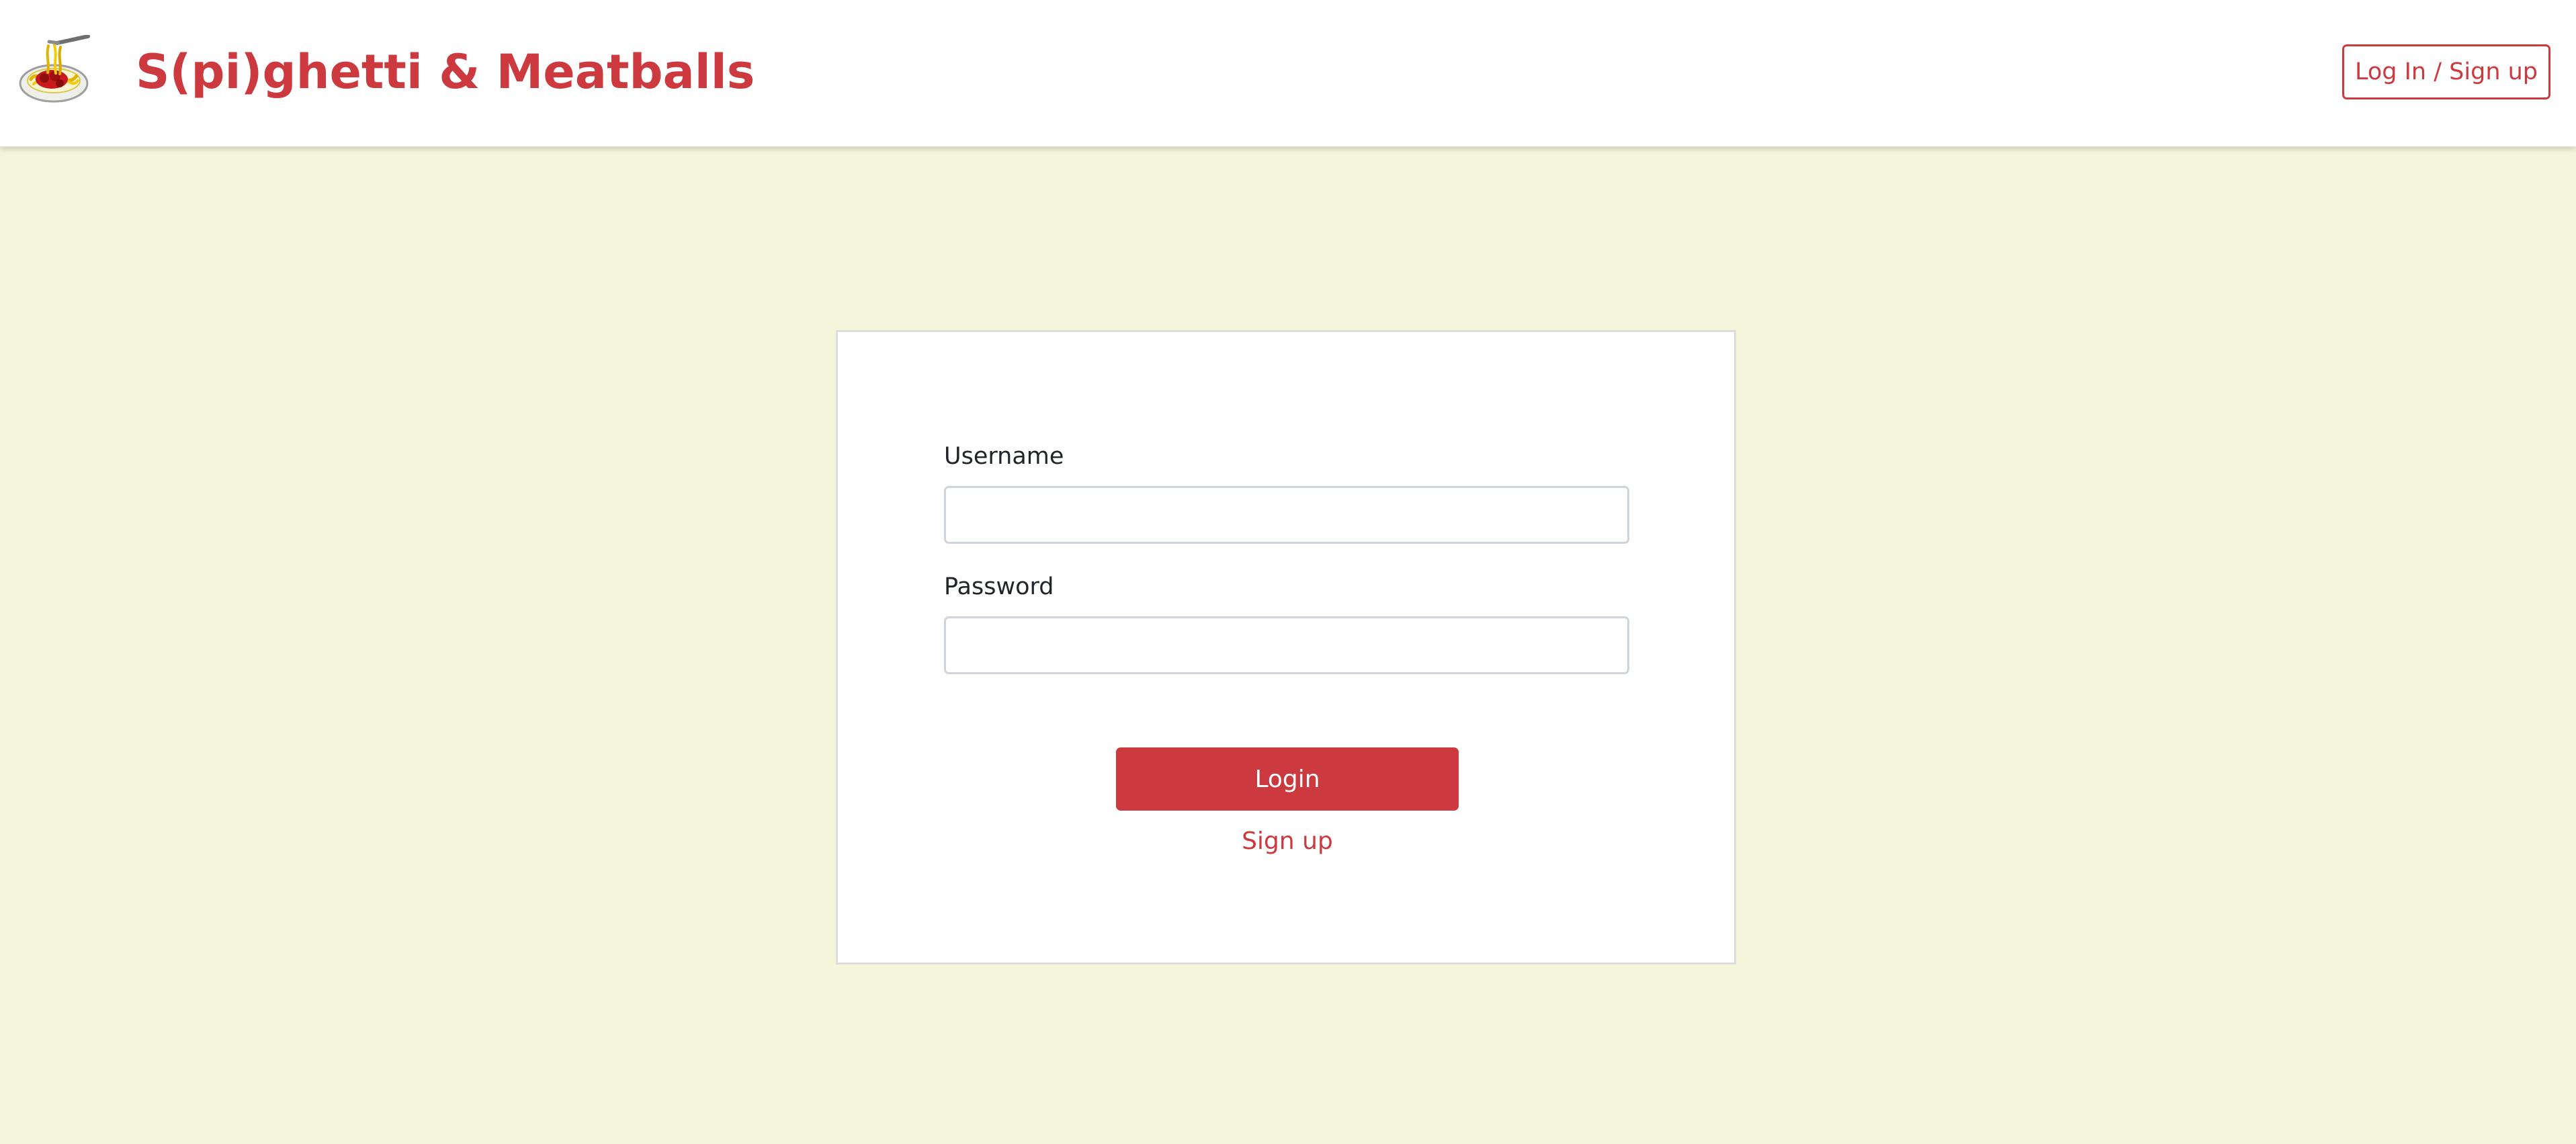  Describe the element at coordinates (1287, 779) in the screenshot. I see `login-button: Login` at that location.